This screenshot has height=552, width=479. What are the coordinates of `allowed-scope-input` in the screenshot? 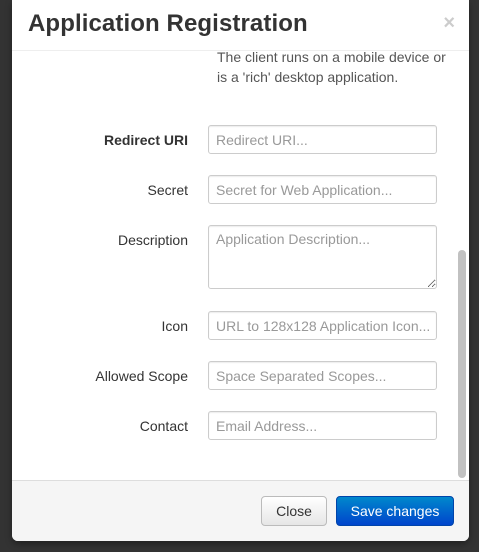 It's located at (322, 375).